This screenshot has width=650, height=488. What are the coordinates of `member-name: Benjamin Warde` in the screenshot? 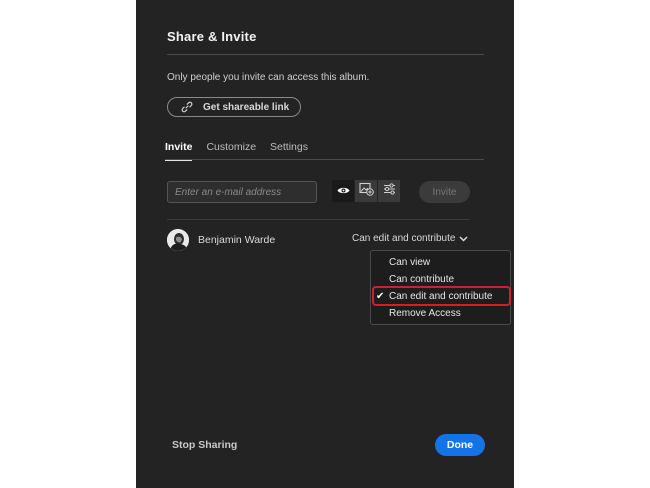 It's located at (237, 240).